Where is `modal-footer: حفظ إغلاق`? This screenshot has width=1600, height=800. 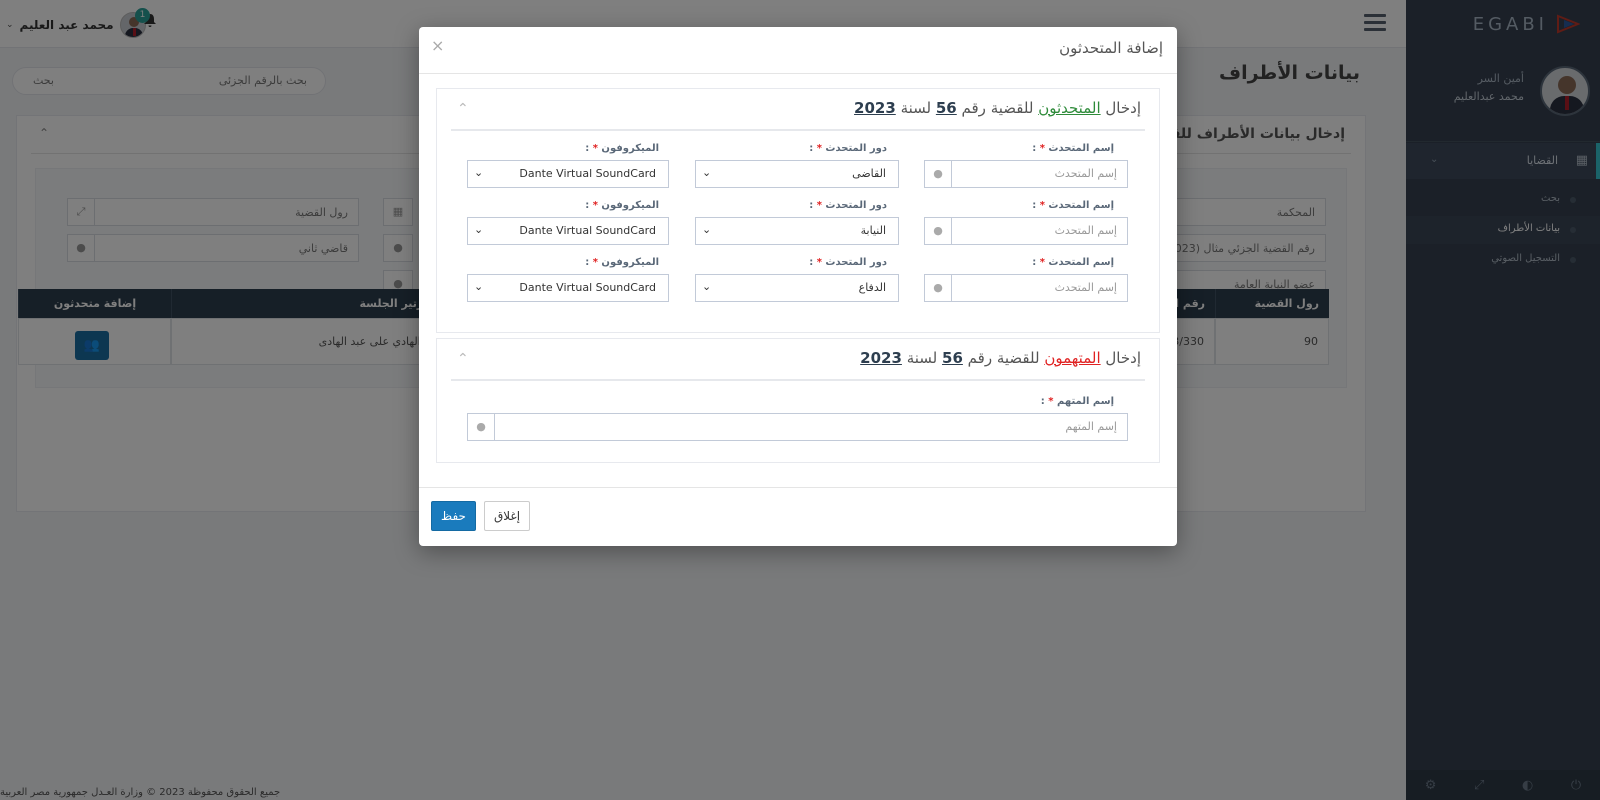
modal-footer: حفظ إغلاق is located at coordinates (798, 516).